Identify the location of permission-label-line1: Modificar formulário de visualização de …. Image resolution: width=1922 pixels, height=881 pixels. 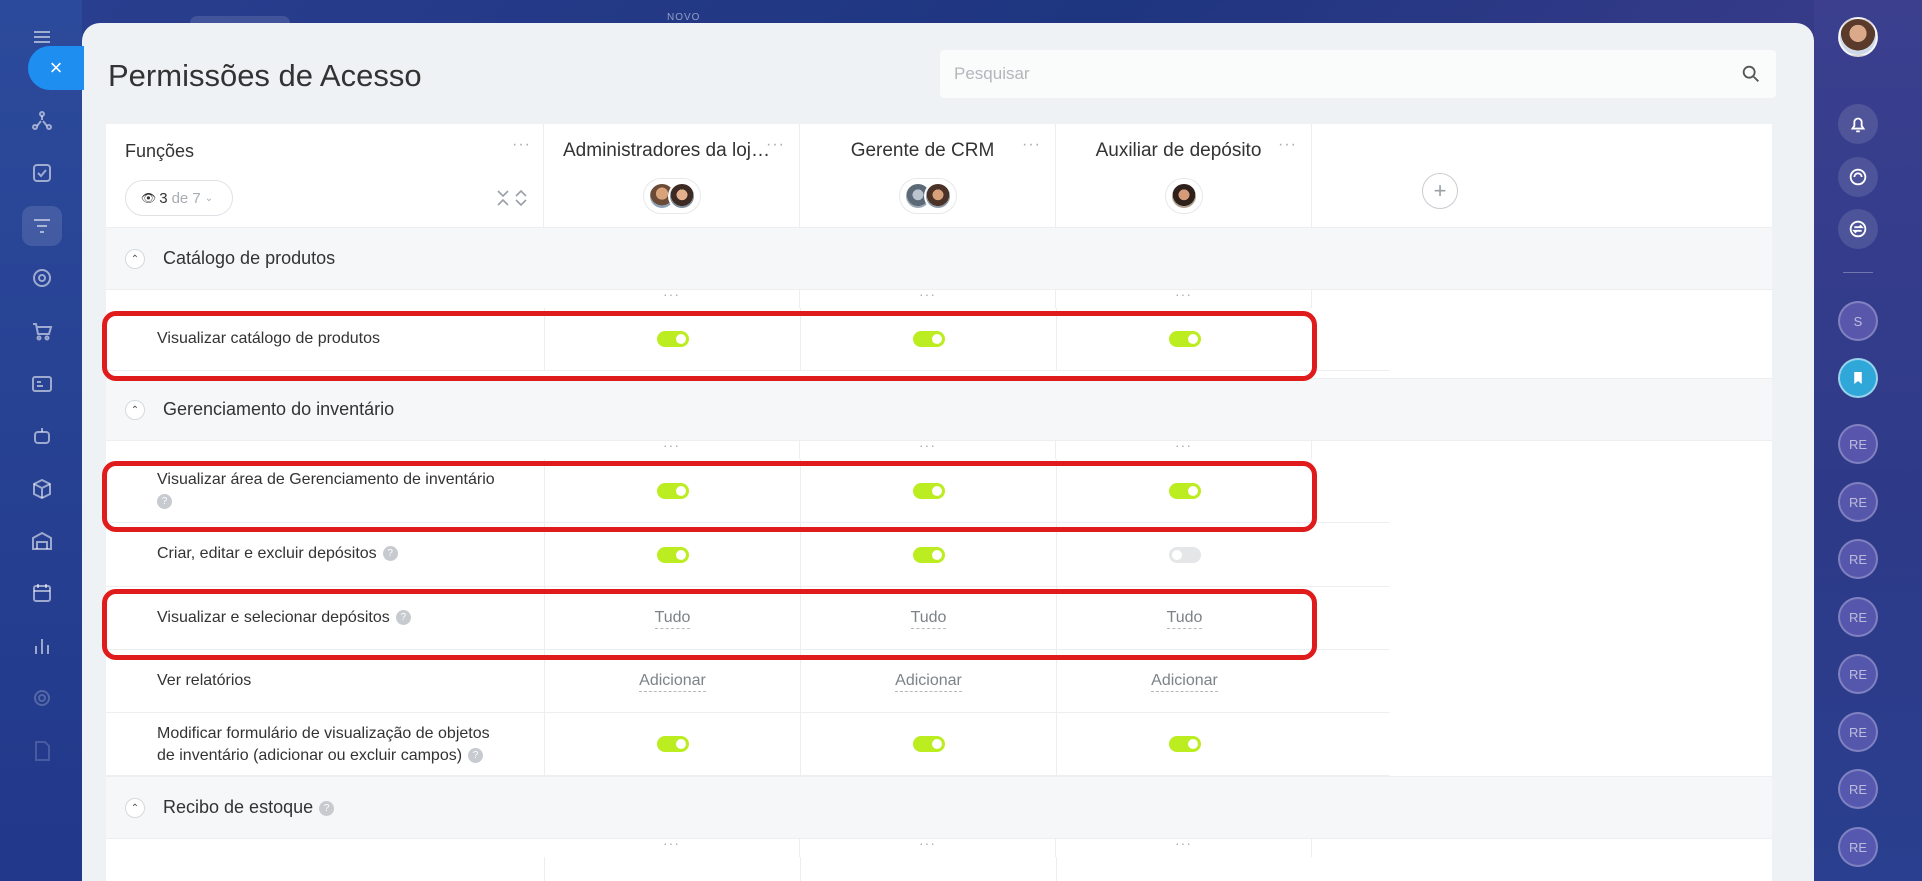
(323, 733).